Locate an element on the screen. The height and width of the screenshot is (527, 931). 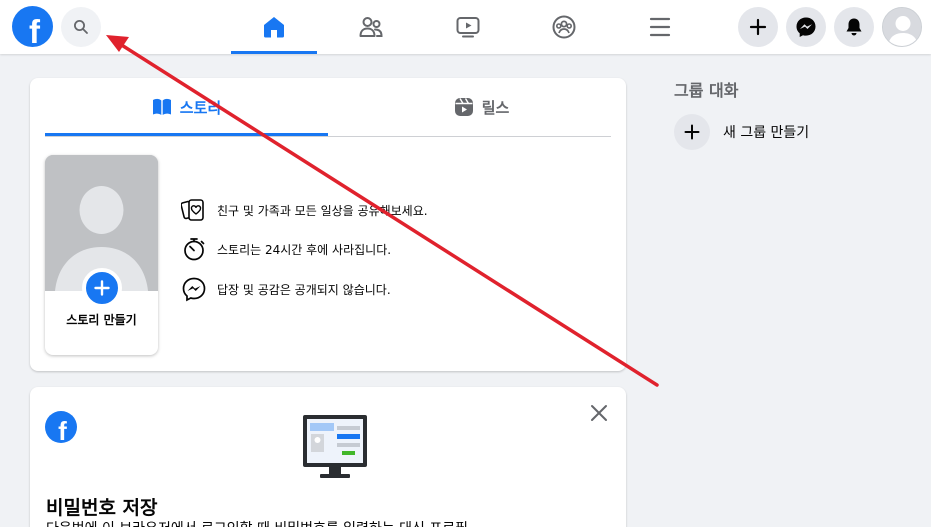
friends-icon is located at coordinates (371, 27).